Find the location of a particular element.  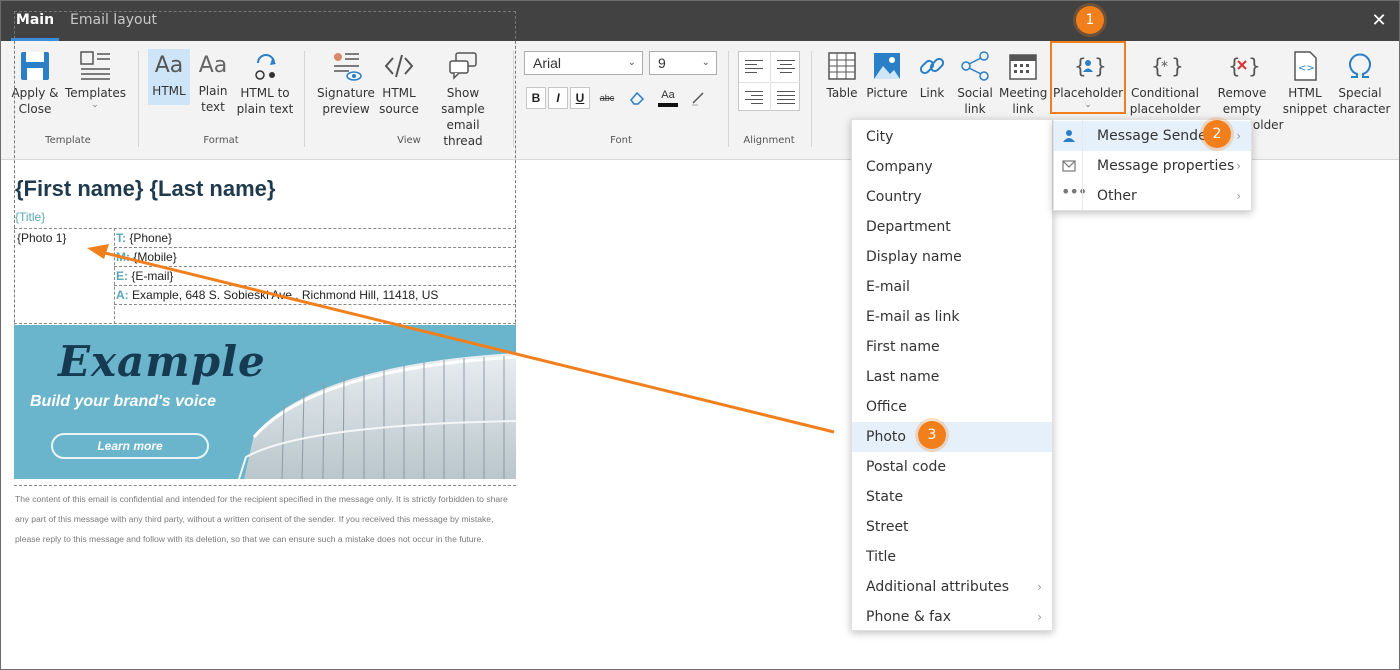

menu-item-postal-code: Postal code is located at coordinates (952, 467).